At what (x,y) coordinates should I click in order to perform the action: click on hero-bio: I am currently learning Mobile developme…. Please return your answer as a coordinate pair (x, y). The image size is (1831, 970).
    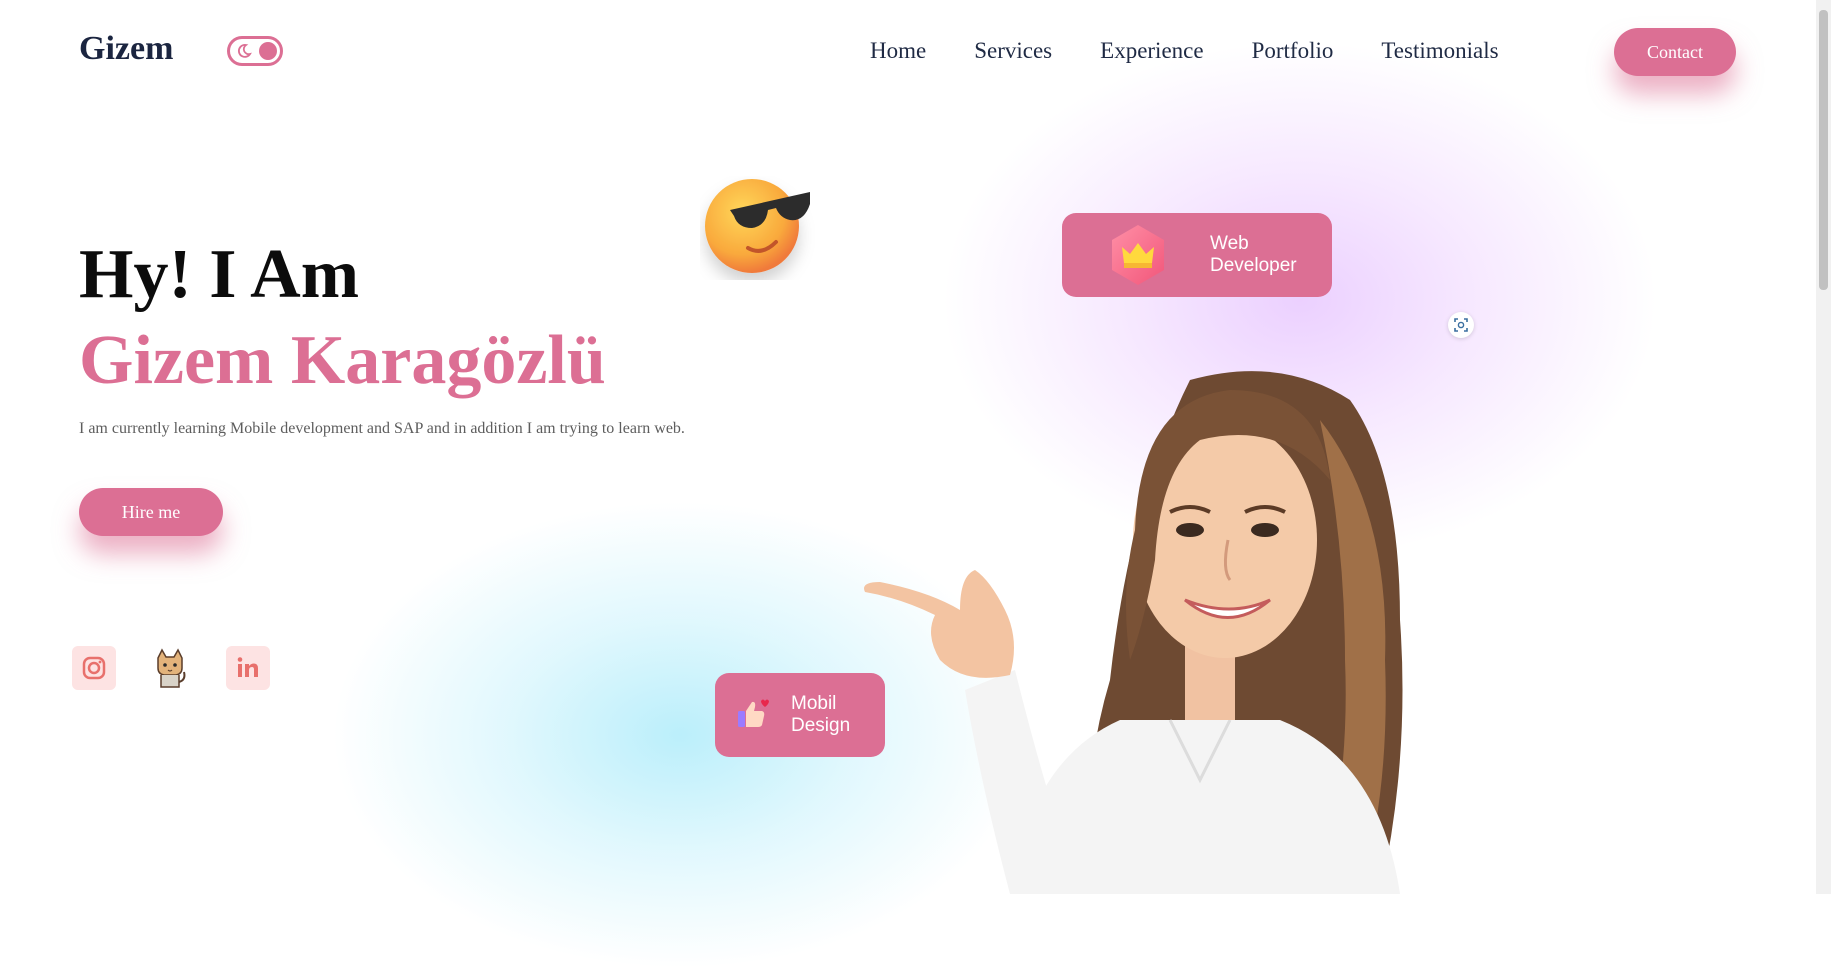
    Looking at the image, I should click on (382, 428).